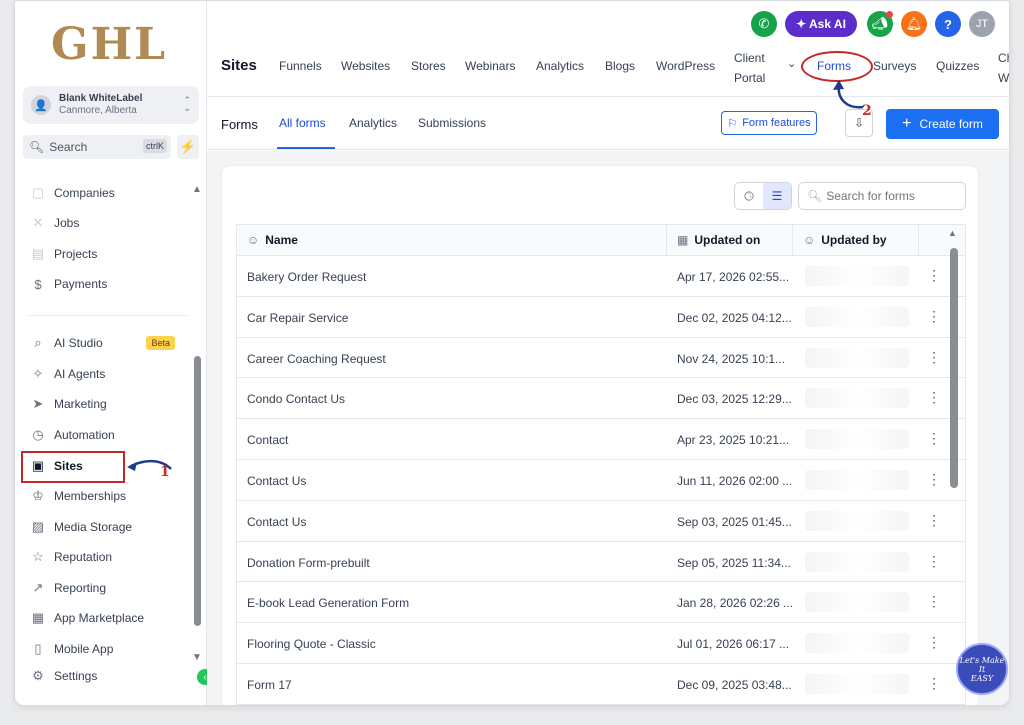  I want to click on sidebar-item-reputation: ☆ Reputation, so click(109, 557).